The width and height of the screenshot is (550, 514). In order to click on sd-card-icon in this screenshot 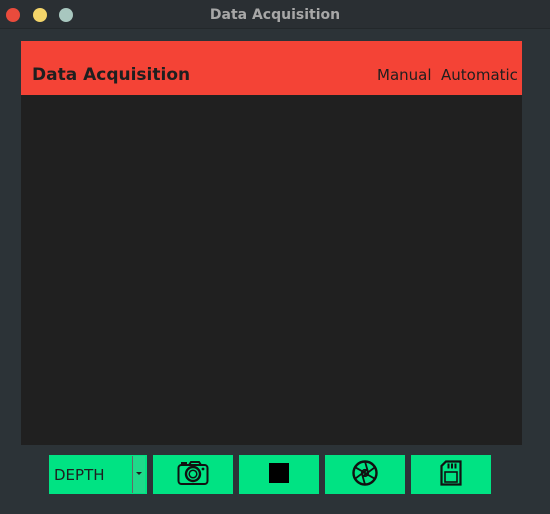, I will do `click(451, 474)`.